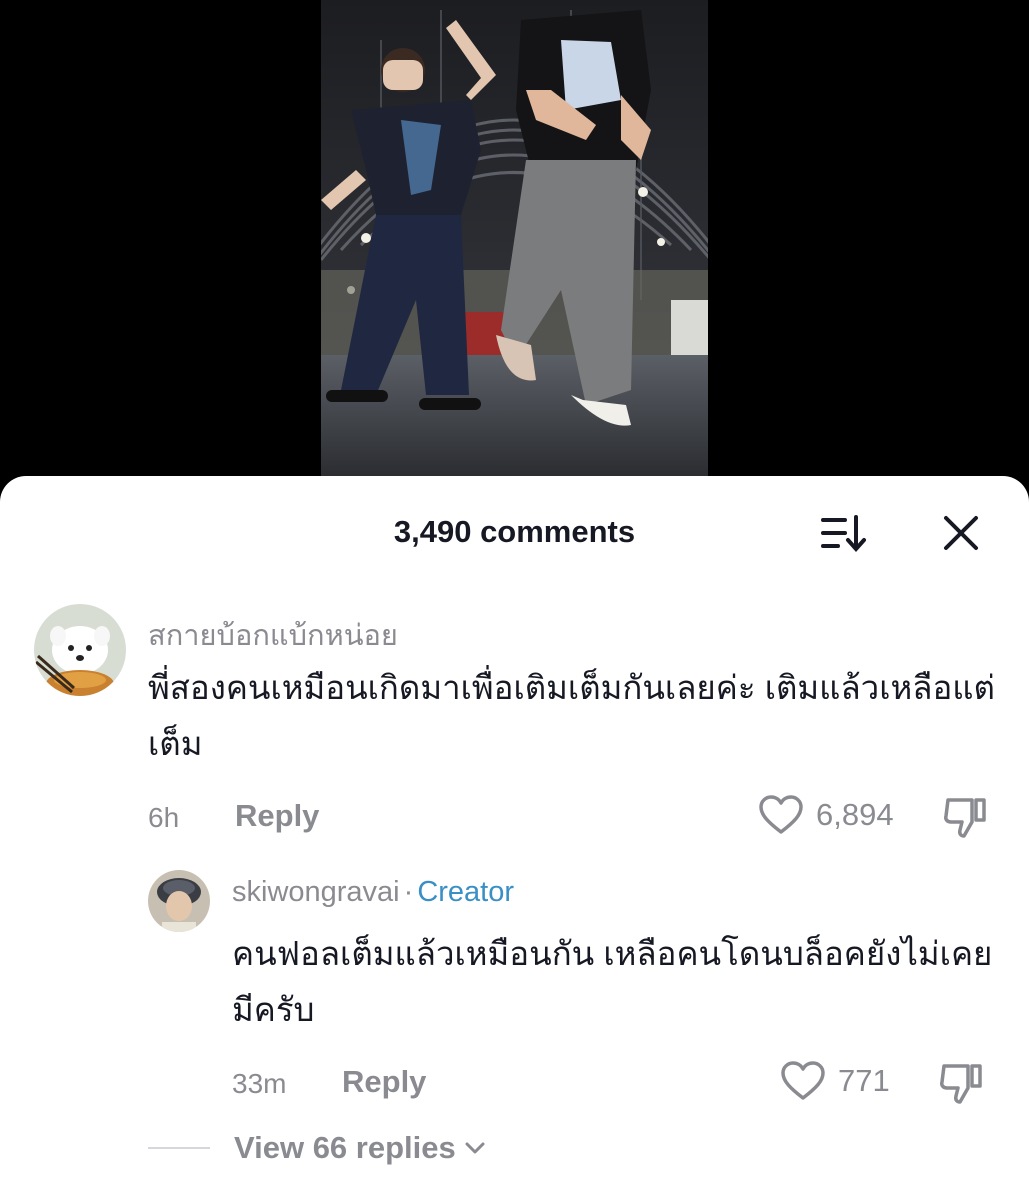  I want to click on like-button: 771, so click(835, 1081).